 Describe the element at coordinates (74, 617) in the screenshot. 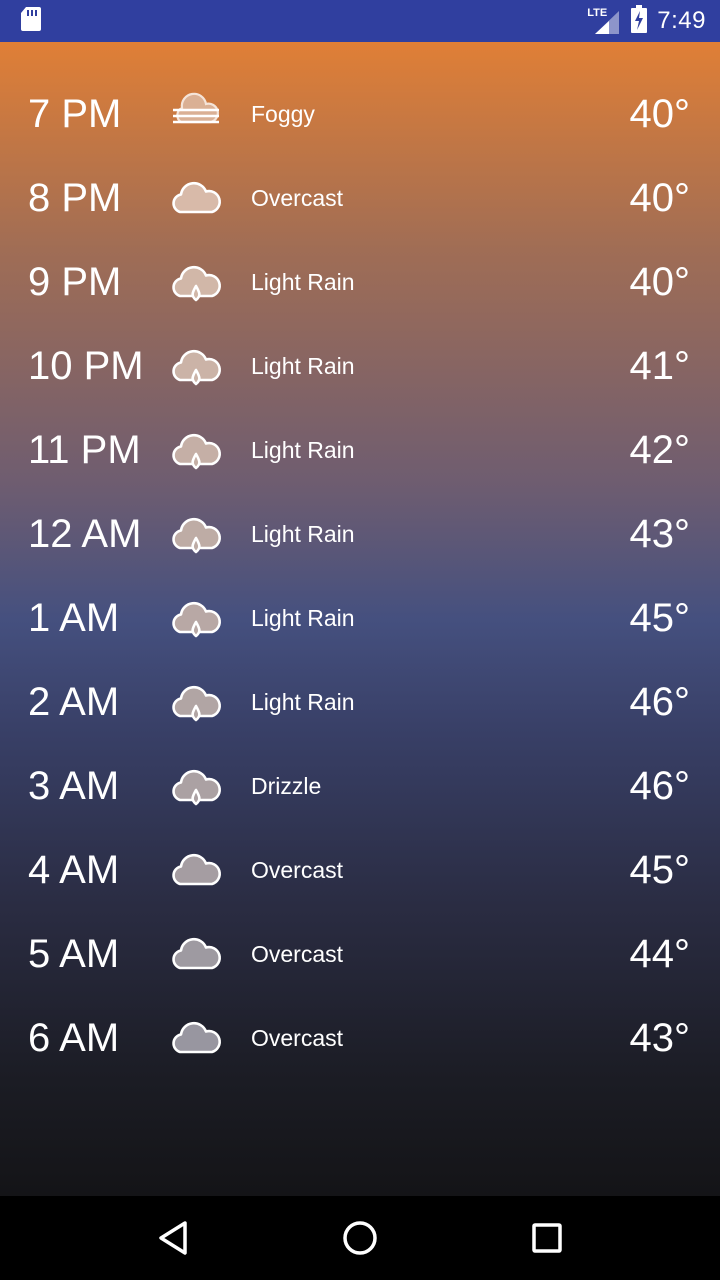

I see `hour-time: 1 AM` at that location.